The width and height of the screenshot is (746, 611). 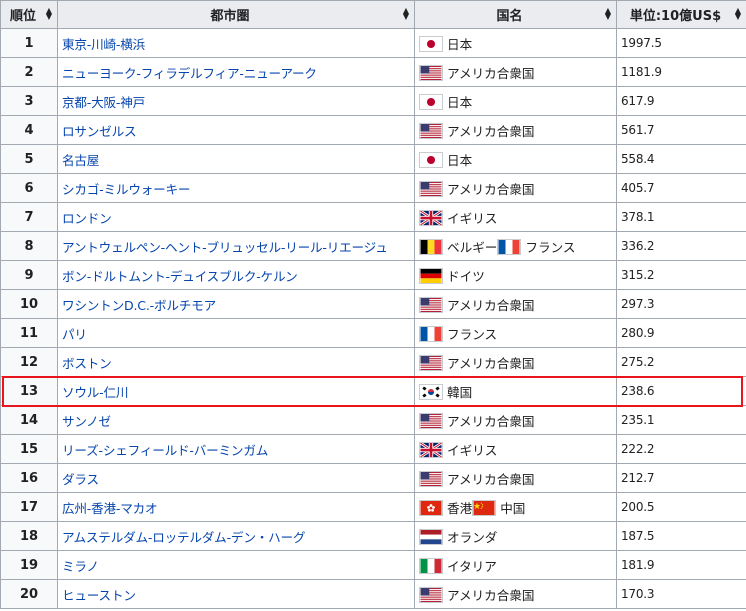 What do you see at coordinates (236, 333) in the screenshot?
I see `city-cell: パリ` at bounding box center [236, 333].